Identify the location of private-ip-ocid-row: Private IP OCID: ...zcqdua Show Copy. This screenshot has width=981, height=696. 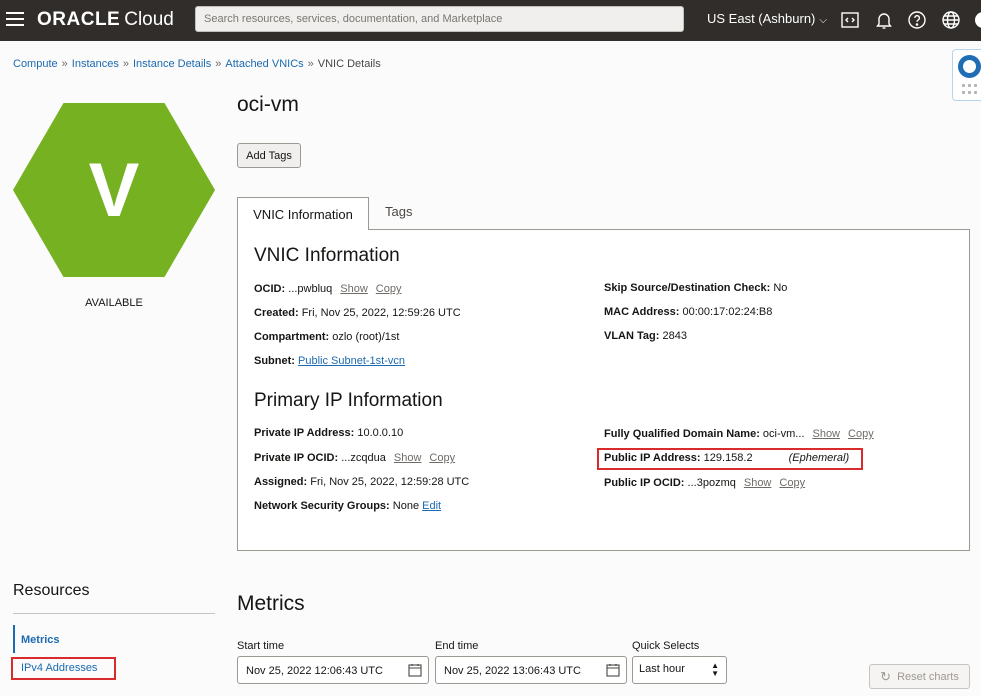
(354, 458).